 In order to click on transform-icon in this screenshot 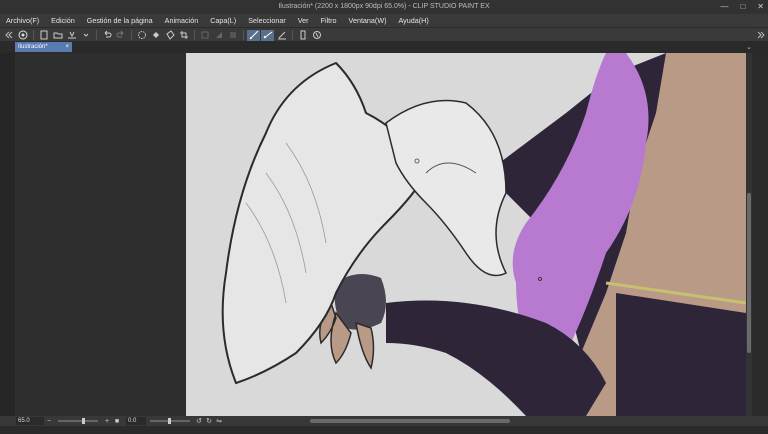, I will do `click(204, 35)`.